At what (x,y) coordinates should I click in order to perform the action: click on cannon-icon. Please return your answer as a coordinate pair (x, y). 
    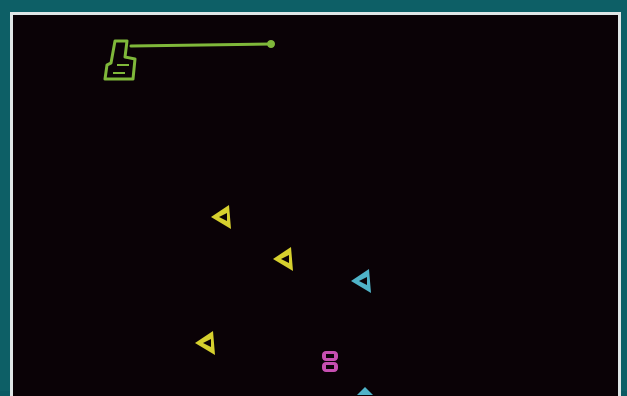
    Looking at the image, I should click on (189, 60).